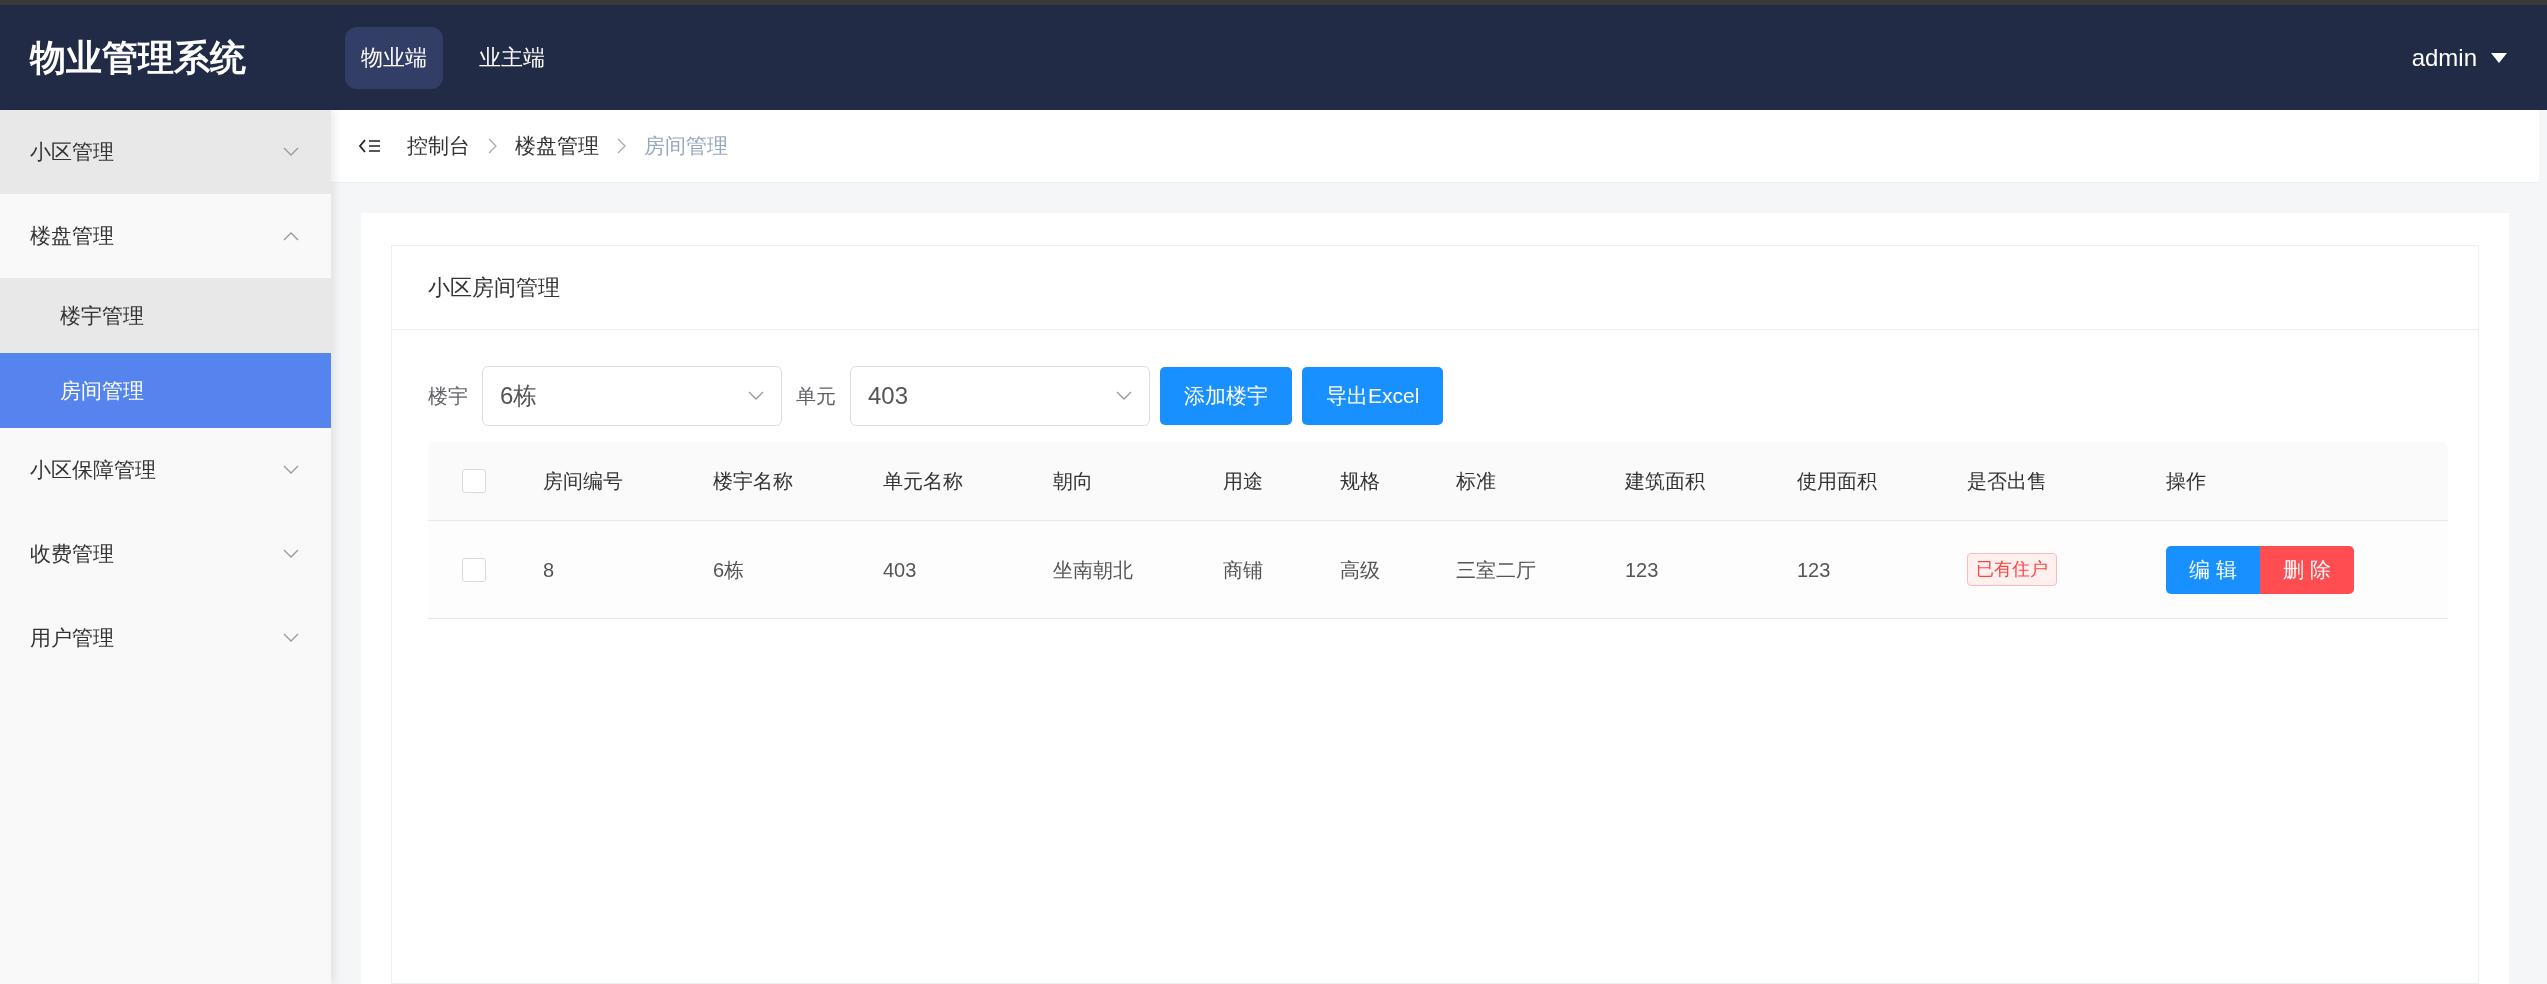 The image size is (2547, 984). I want to click on select-field: 6栋, so click(632, 396).